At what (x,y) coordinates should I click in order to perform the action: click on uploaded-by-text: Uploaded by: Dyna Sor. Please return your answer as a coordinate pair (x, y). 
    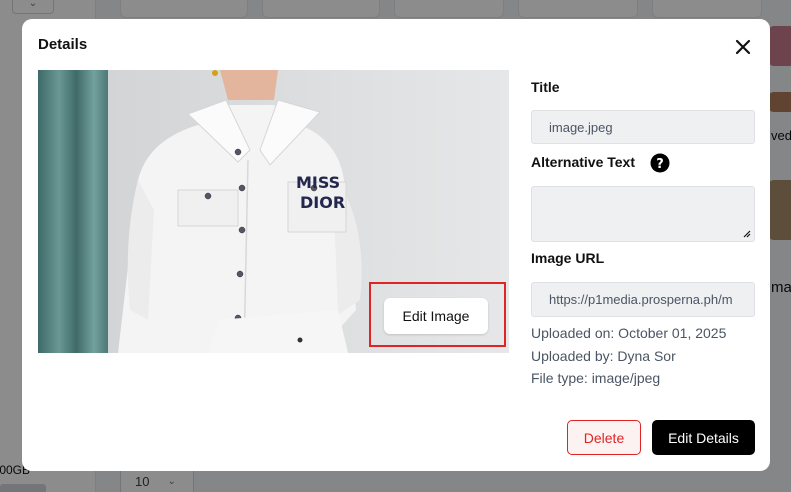
    Looking at the image, I should click on (603, 356).